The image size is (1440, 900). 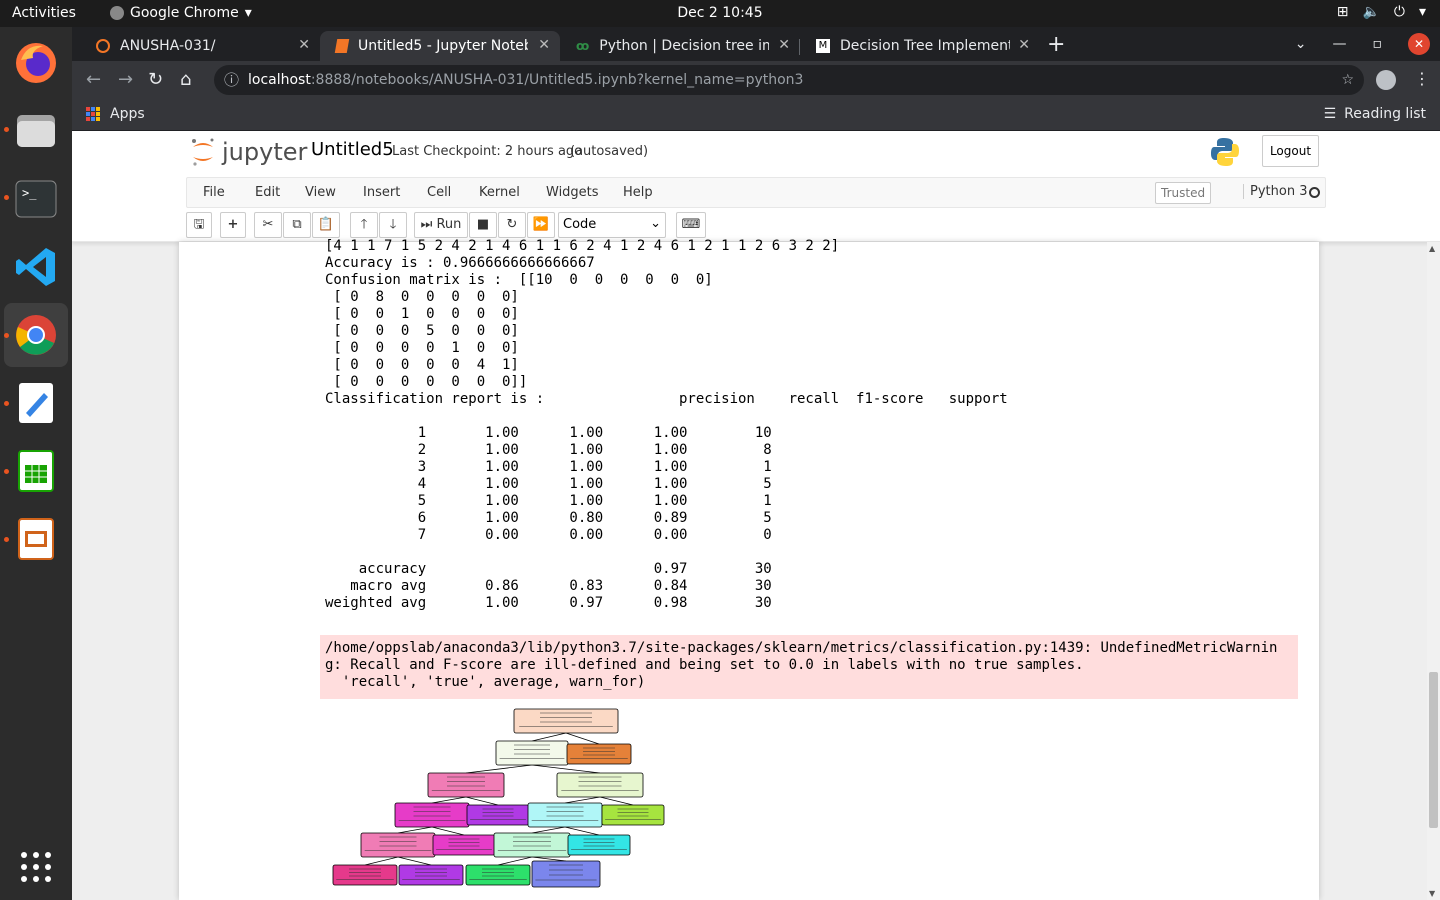 What do you see at coordinates (36, 131) in the screenshot?
I see `dock-files` at bounding box center [36, 131].